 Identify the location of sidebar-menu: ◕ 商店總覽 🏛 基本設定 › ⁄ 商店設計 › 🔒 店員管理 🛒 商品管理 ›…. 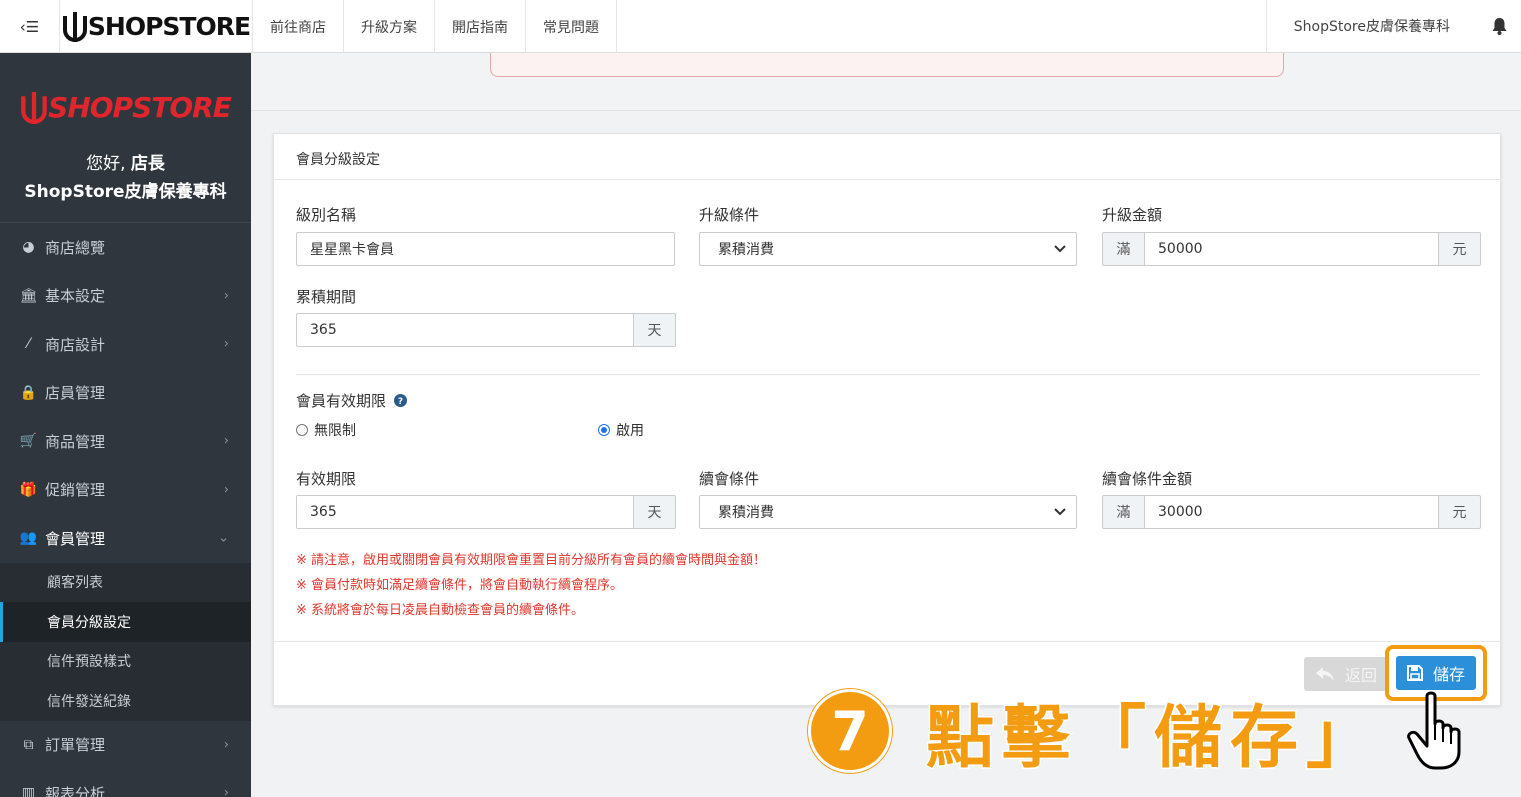
(125, 510).